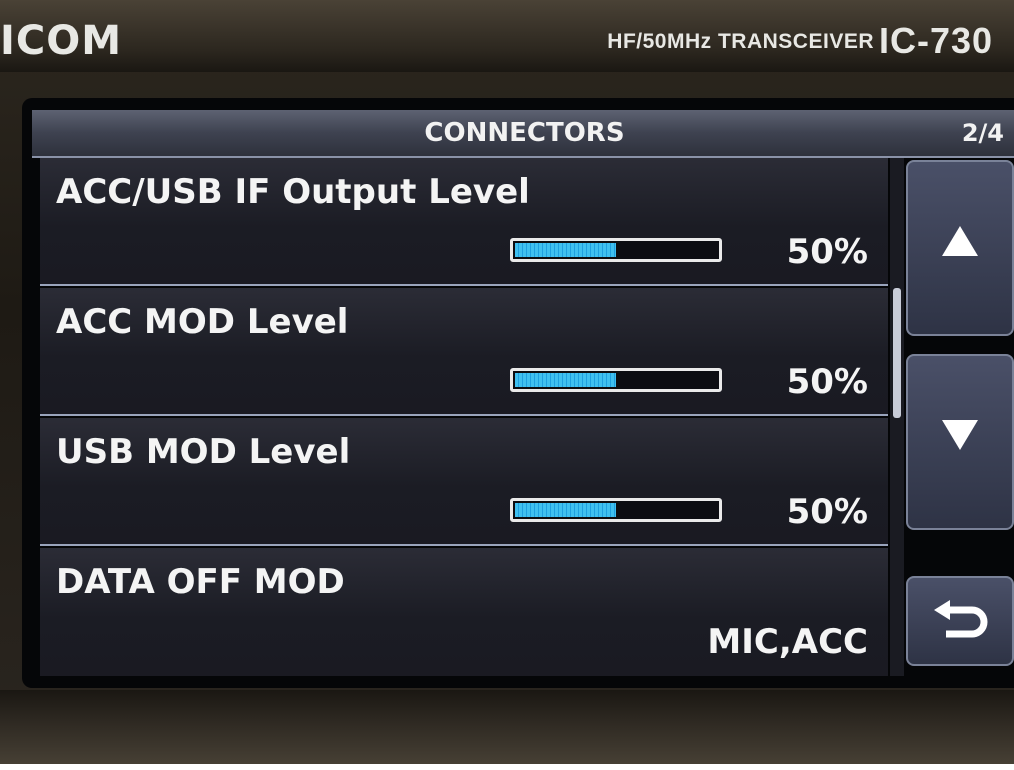 The width and height of the screenshot is (1014, 770). I want to click on scroll-down-button, so click(960, 442).